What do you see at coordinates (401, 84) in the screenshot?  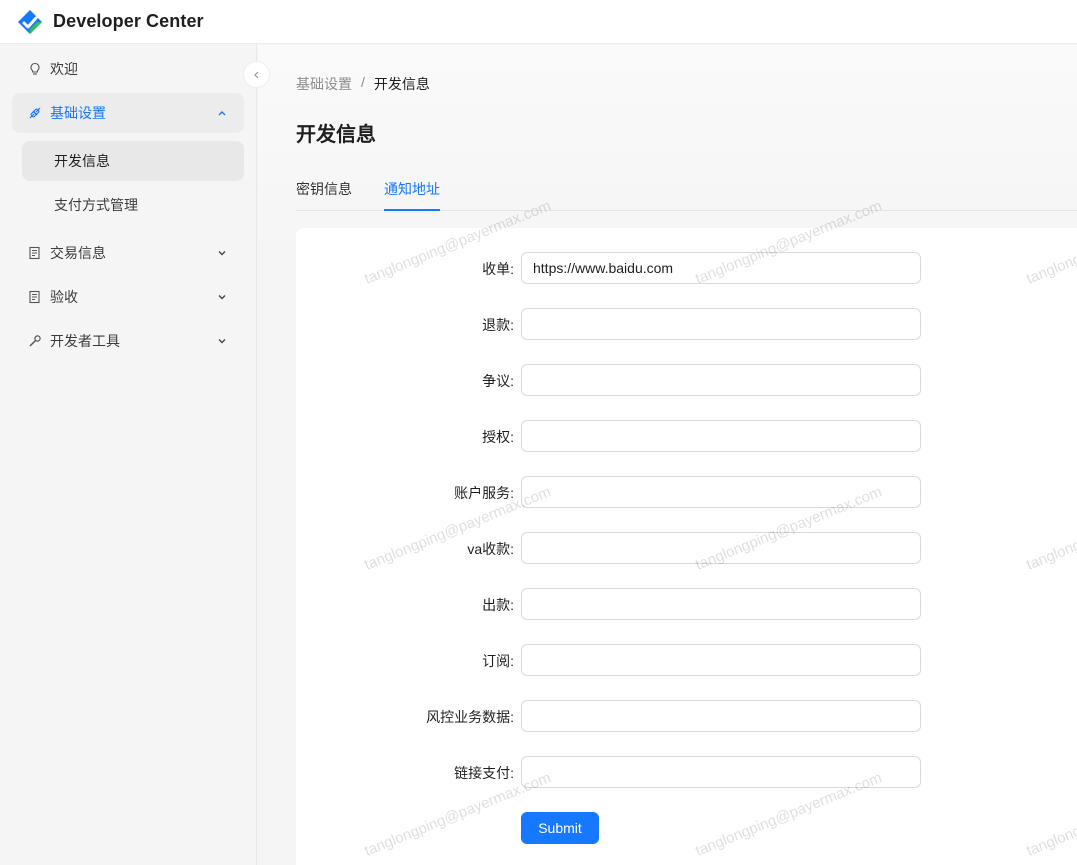 I see `breadcrumb-current: 开发信息` at bounding box center [401, 84].